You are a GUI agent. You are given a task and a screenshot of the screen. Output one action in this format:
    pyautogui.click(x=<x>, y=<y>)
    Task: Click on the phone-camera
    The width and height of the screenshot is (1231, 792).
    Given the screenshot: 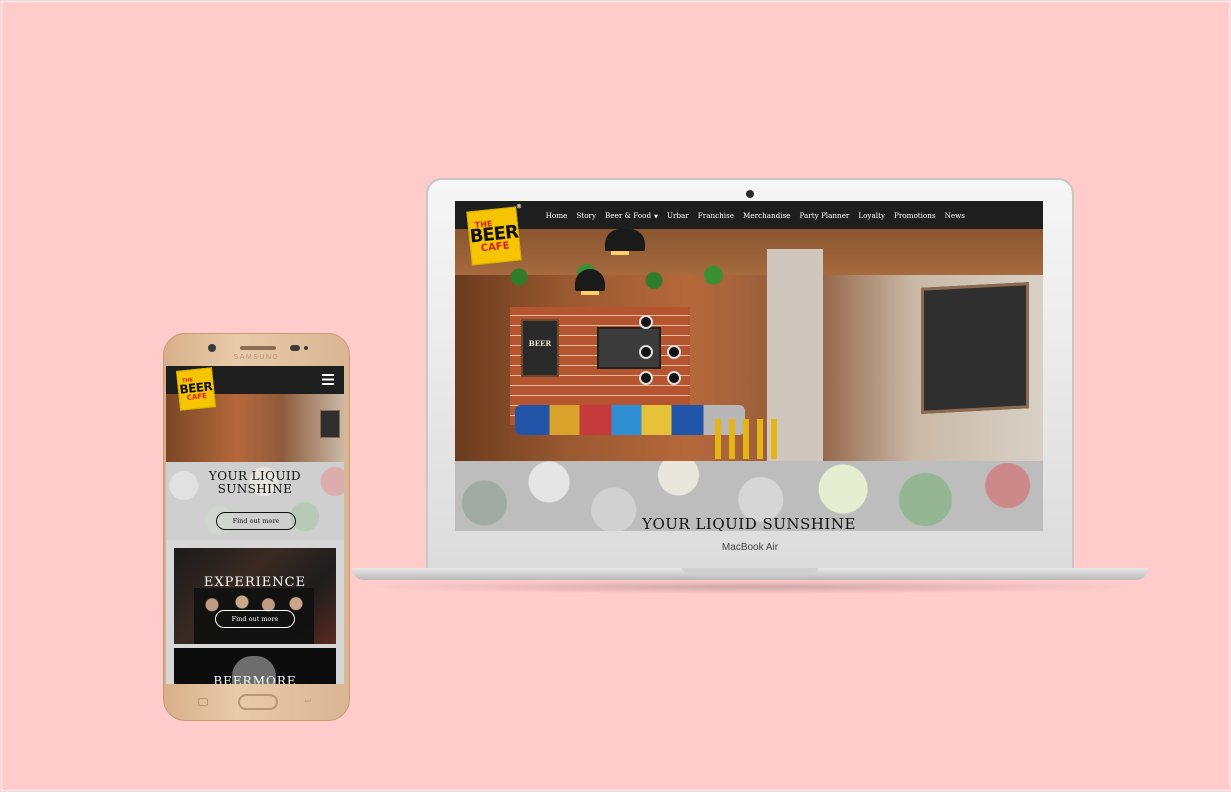 What is the action you would take?
    pyautogui.click(x=212, y=348)
    